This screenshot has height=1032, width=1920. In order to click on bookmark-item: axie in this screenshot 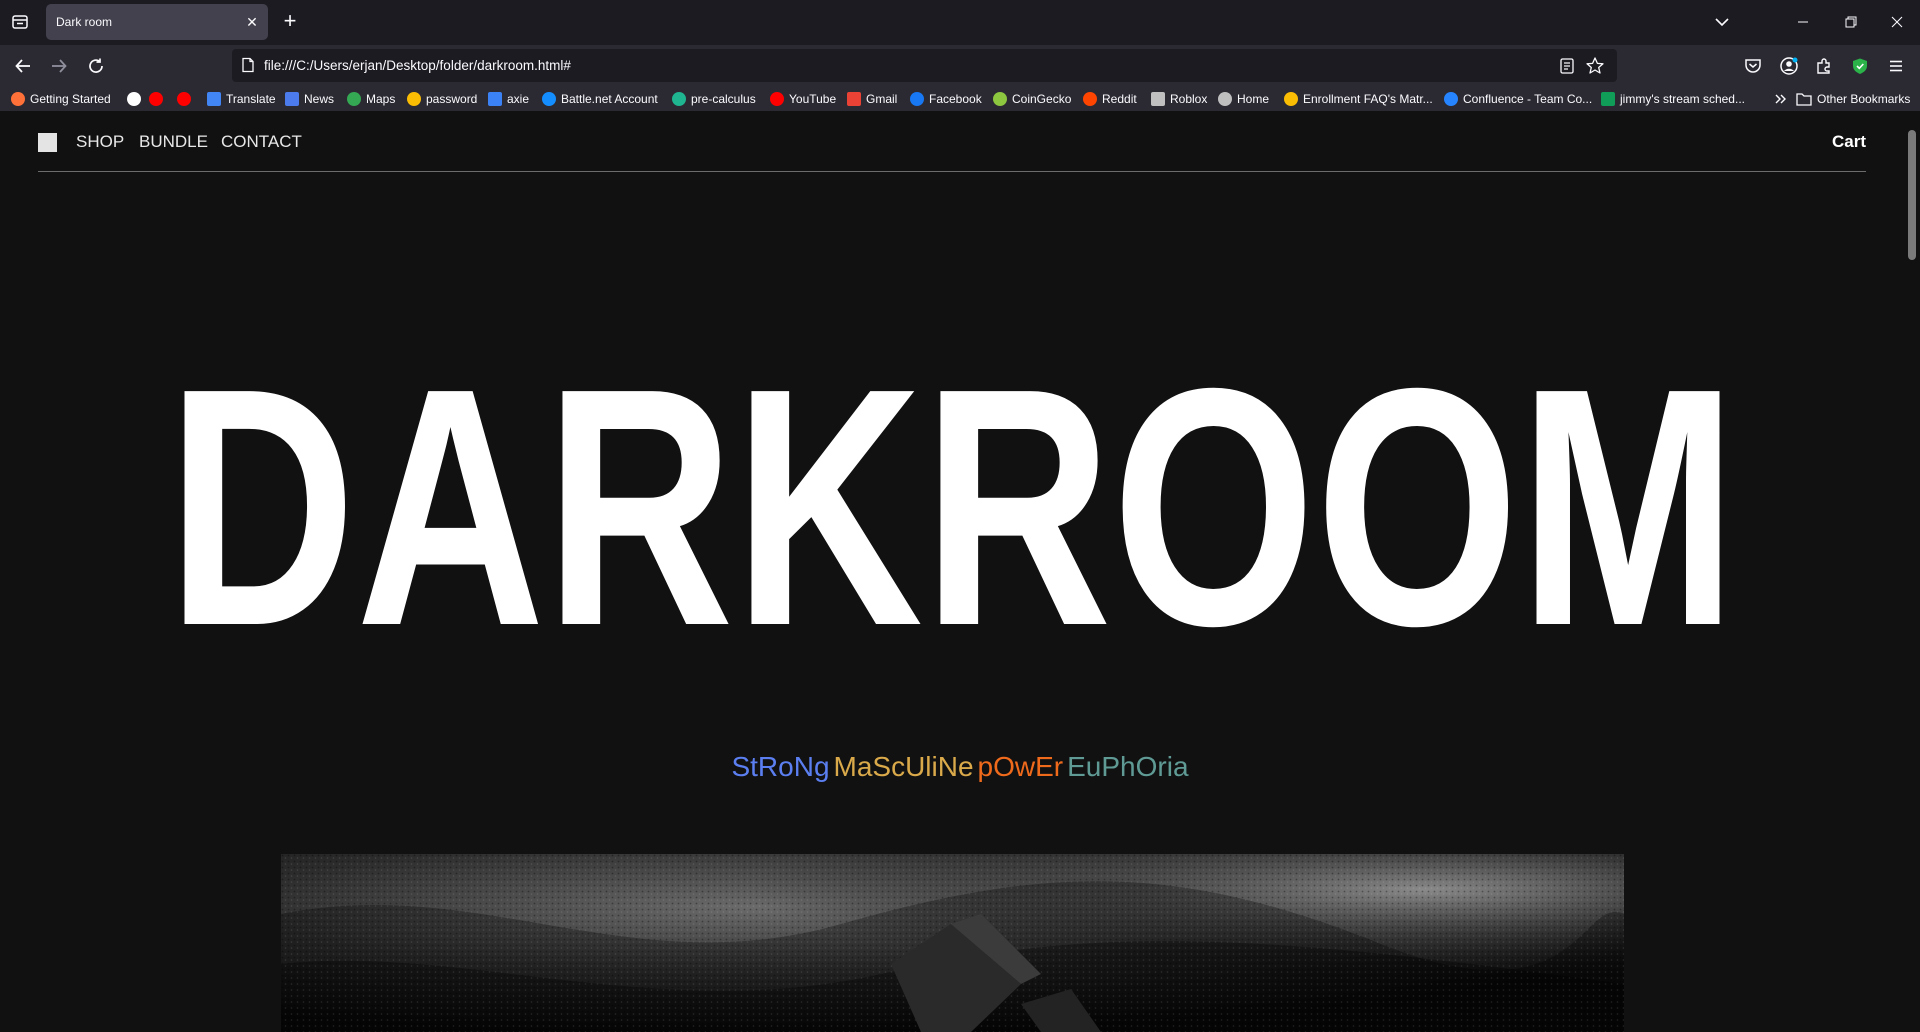, I will do `click(508, 98)`.